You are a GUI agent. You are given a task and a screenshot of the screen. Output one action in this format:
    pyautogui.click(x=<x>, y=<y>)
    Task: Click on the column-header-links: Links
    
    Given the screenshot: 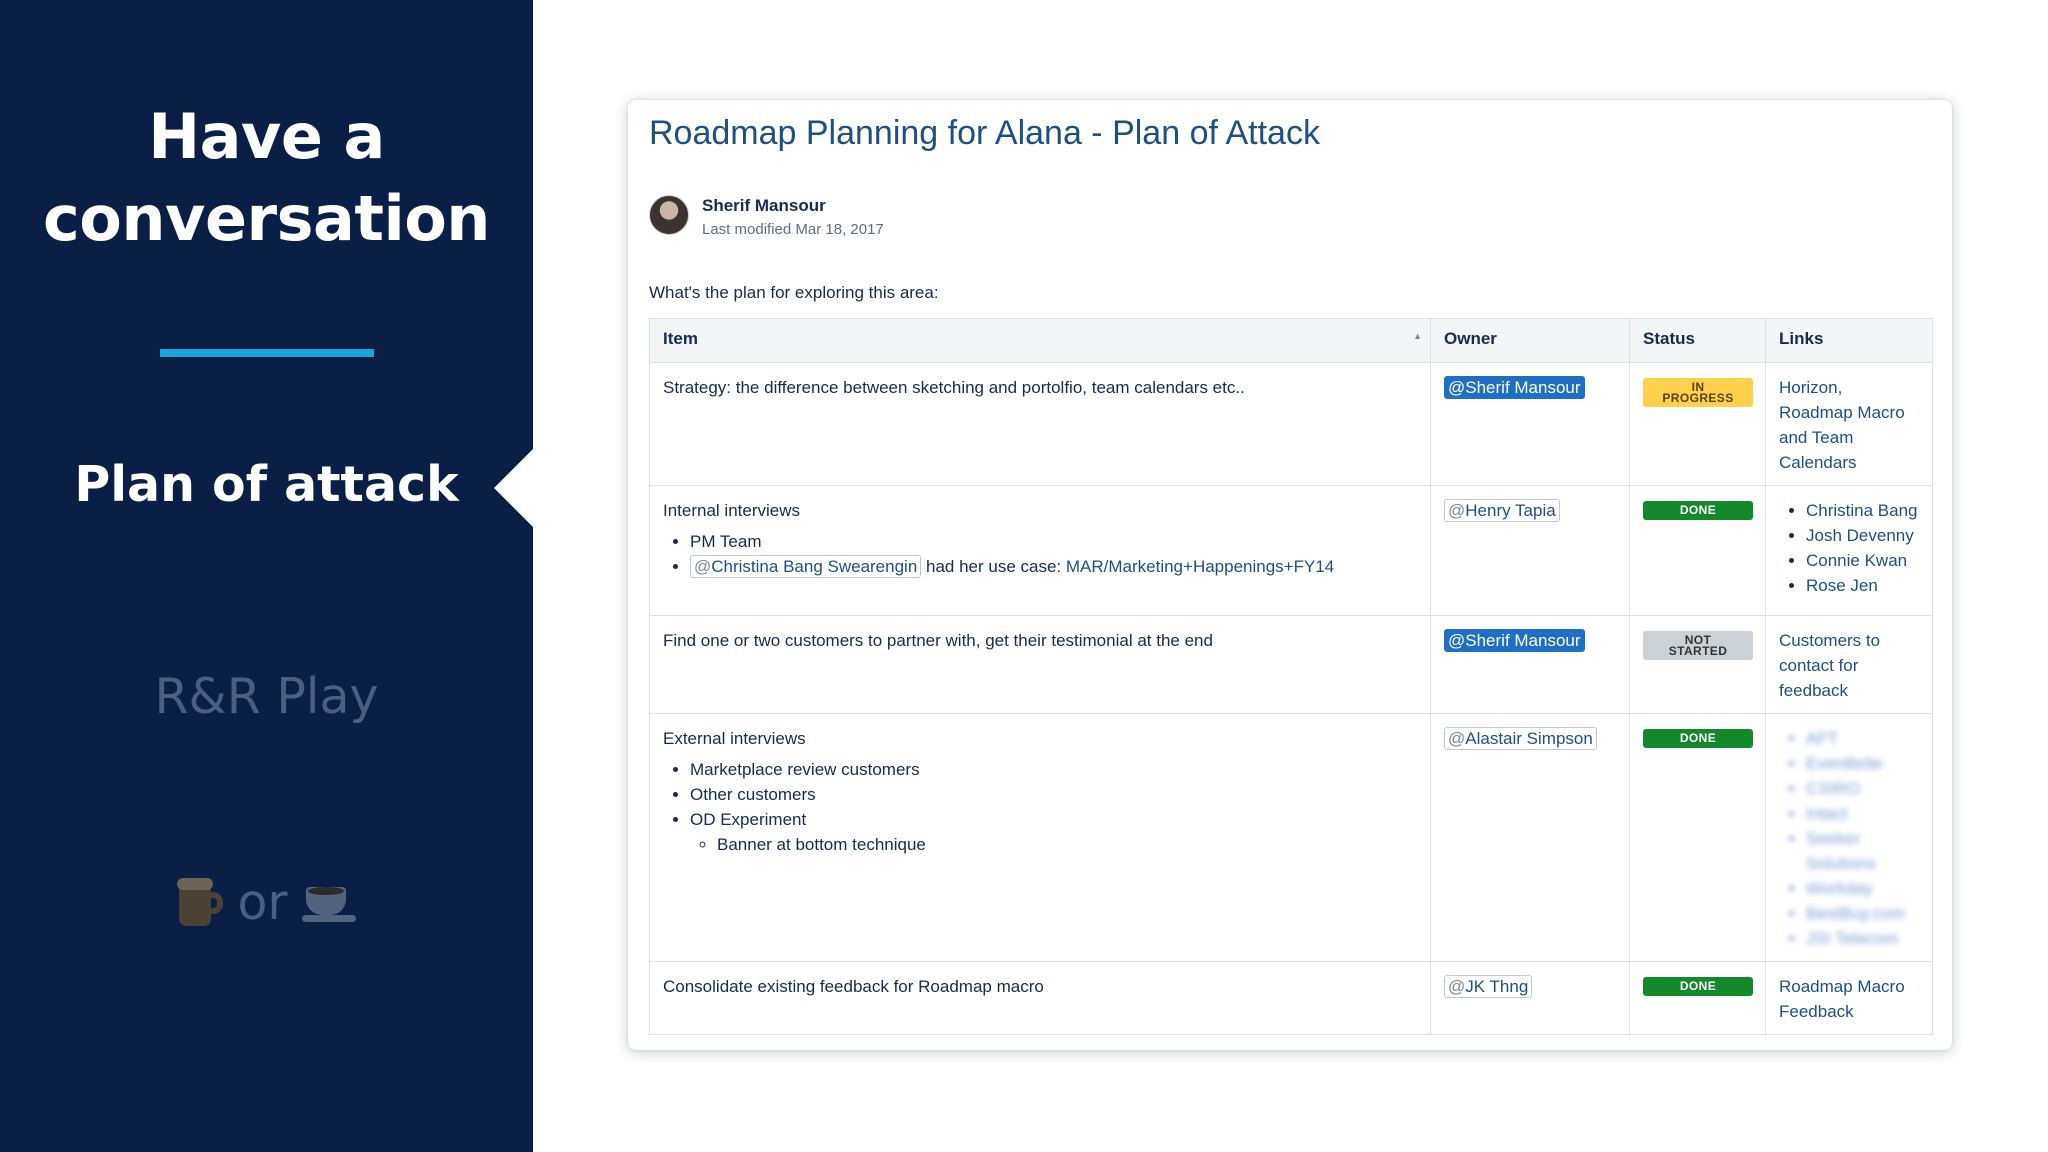 What is the action you would take?
    pyautogui.click(x=1849, y=340)
    